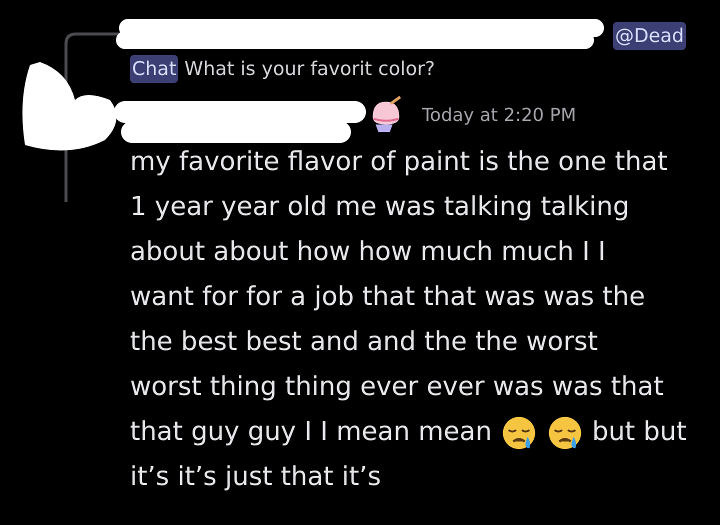 The height and width of the screenshot is (525, 720). What do you see at coordinates (368, 252) in the screenshot?
I see `message-text: about about how how much much I I` at bounding box center [368, 252].